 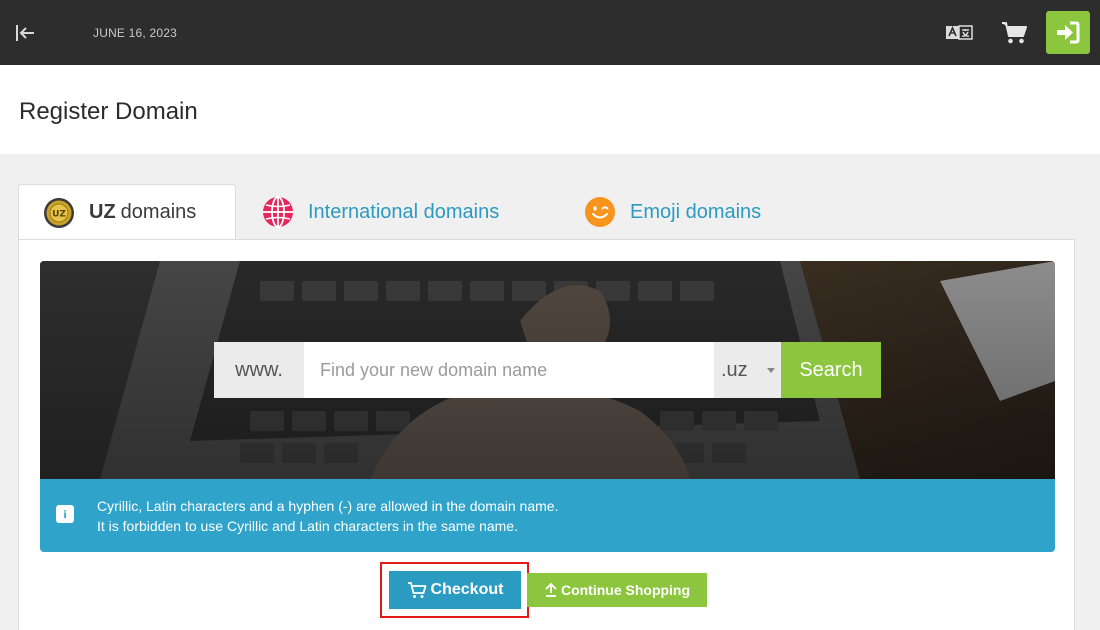 What do you see at coordinates (416, 590) in the screenshot?
I see `cart-icon` at bounding box center [416, 590].